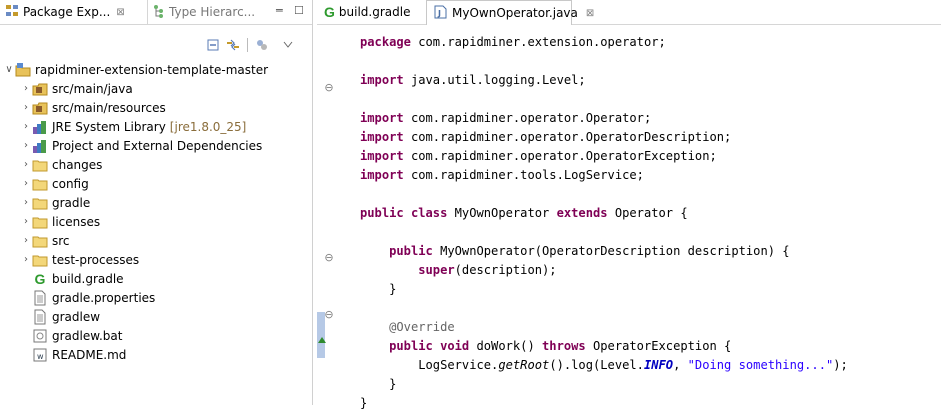 Image resolution: width=941 pixels, height=413 pixels. Describe the element at coordinates (279, 10) in the screenshot. I see `minimize-icon: ═` at that location.